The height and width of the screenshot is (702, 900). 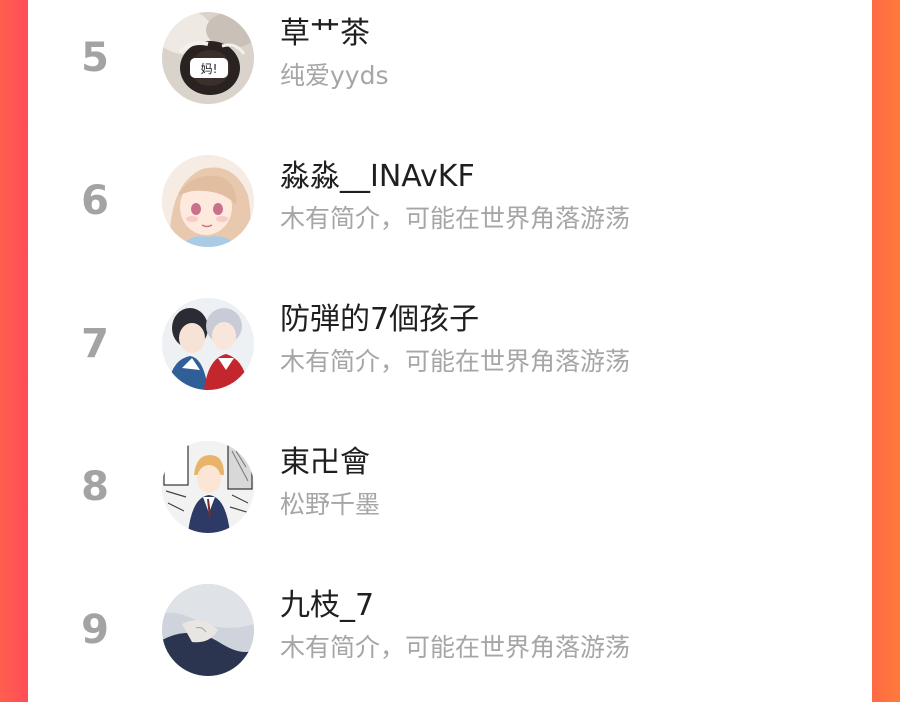 What do you see at coordinates (209, 69) in the screenshot?
I see `avatar-caption: 妈!` at bounding box center [209, 69].